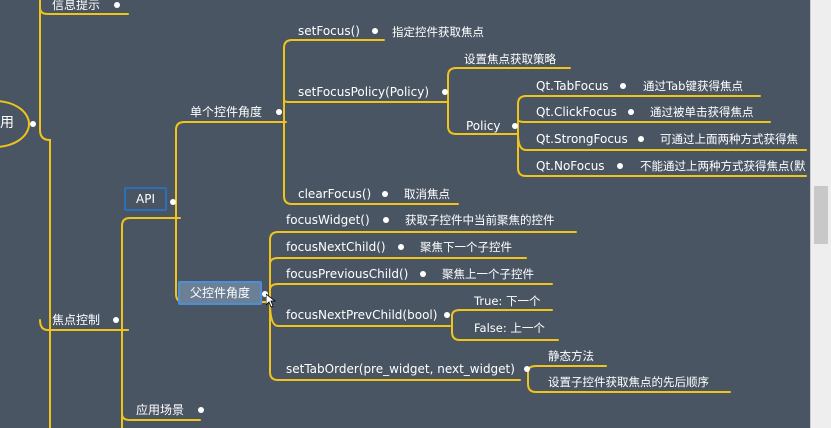  I want to click on set-focus-desc: 指定控件获取焦点, so click(438, 32).